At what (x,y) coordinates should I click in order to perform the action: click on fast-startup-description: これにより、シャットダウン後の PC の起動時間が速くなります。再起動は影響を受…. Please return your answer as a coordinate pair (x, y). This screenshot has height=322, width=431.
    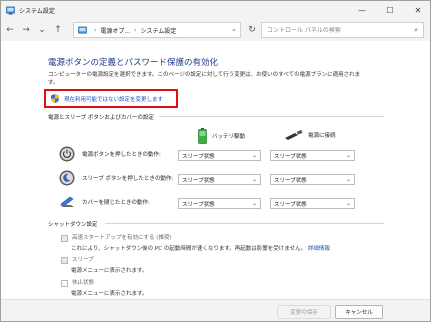
    Looking at the image, I should click on (200, 248).